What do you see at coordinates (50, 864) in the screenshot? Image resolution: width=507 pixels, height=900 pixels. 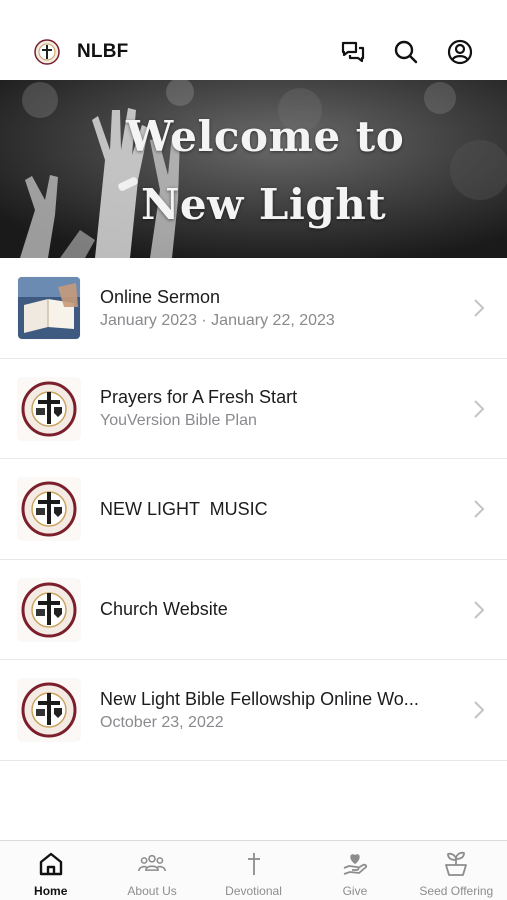 I see `home-icon` at bounding box center [50, 864].